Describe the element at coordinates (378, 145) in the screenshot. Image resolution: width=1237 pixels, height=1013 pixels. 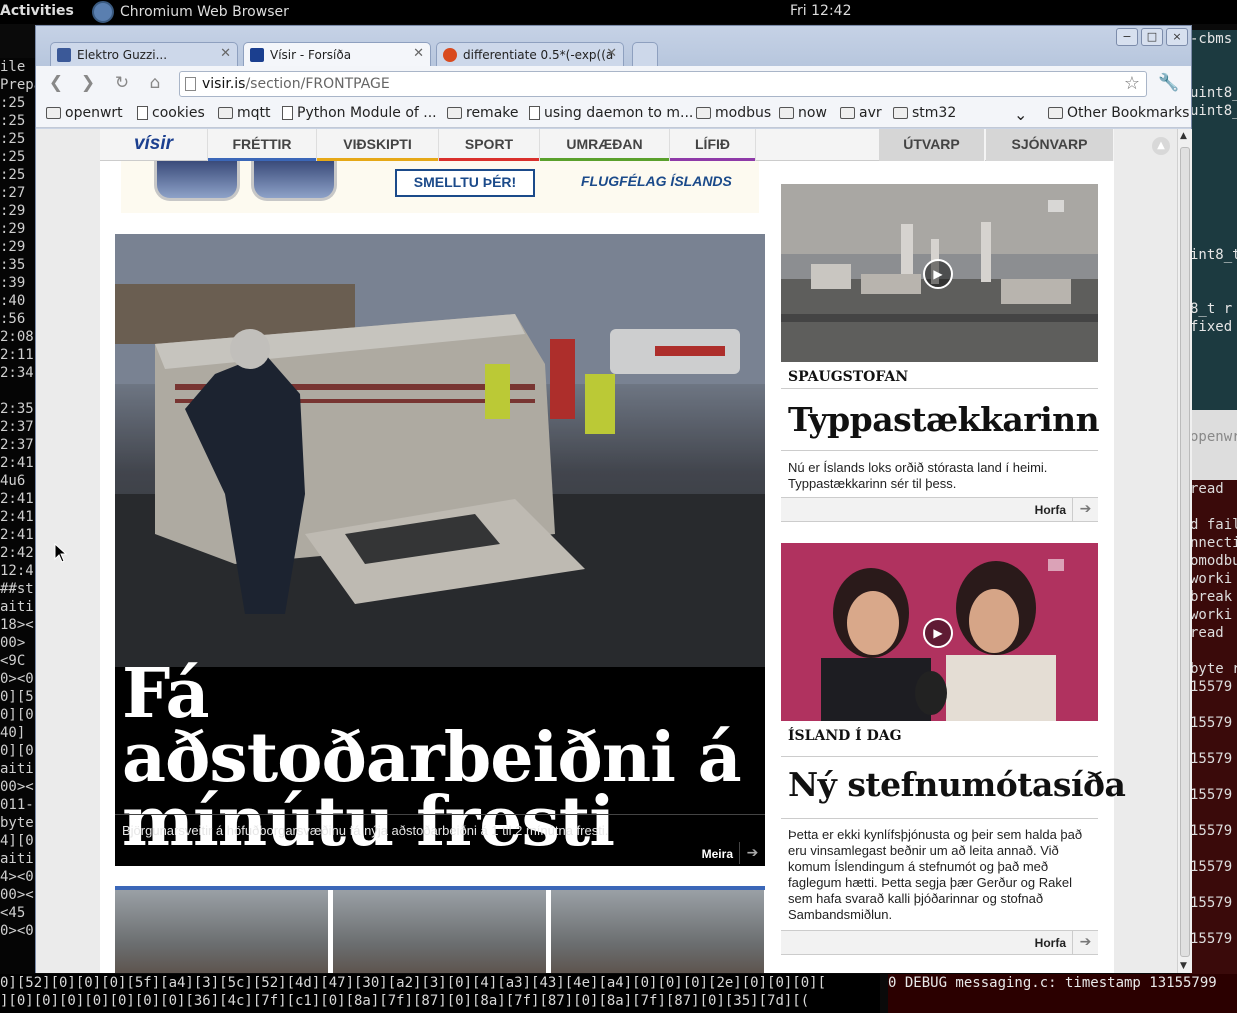
I see `nav-vidskipti: VIÐSKIPTI` at that location.